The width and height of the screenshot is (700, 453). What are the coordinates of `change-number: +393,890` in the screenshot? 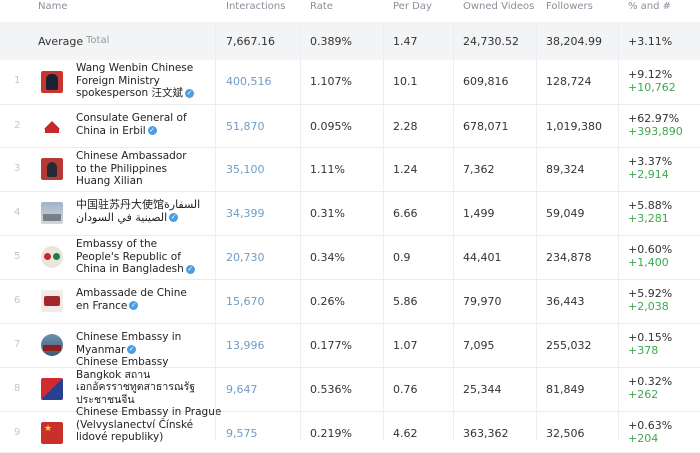 It's located at (655, 131).